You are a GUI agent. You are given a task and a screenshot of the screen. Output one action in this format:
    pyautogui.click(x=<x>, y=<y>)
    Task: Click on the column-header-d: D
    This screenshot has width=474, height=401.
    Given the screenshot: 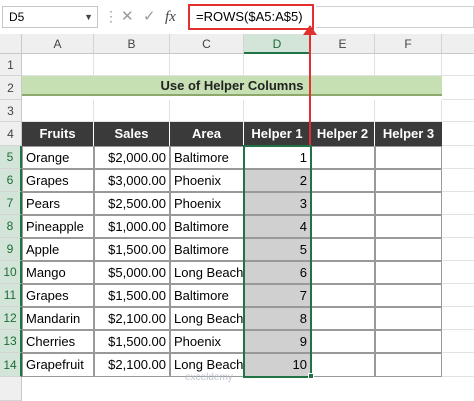 What is the action you would take?
    pyautogui.click(x=277, y=44)
    